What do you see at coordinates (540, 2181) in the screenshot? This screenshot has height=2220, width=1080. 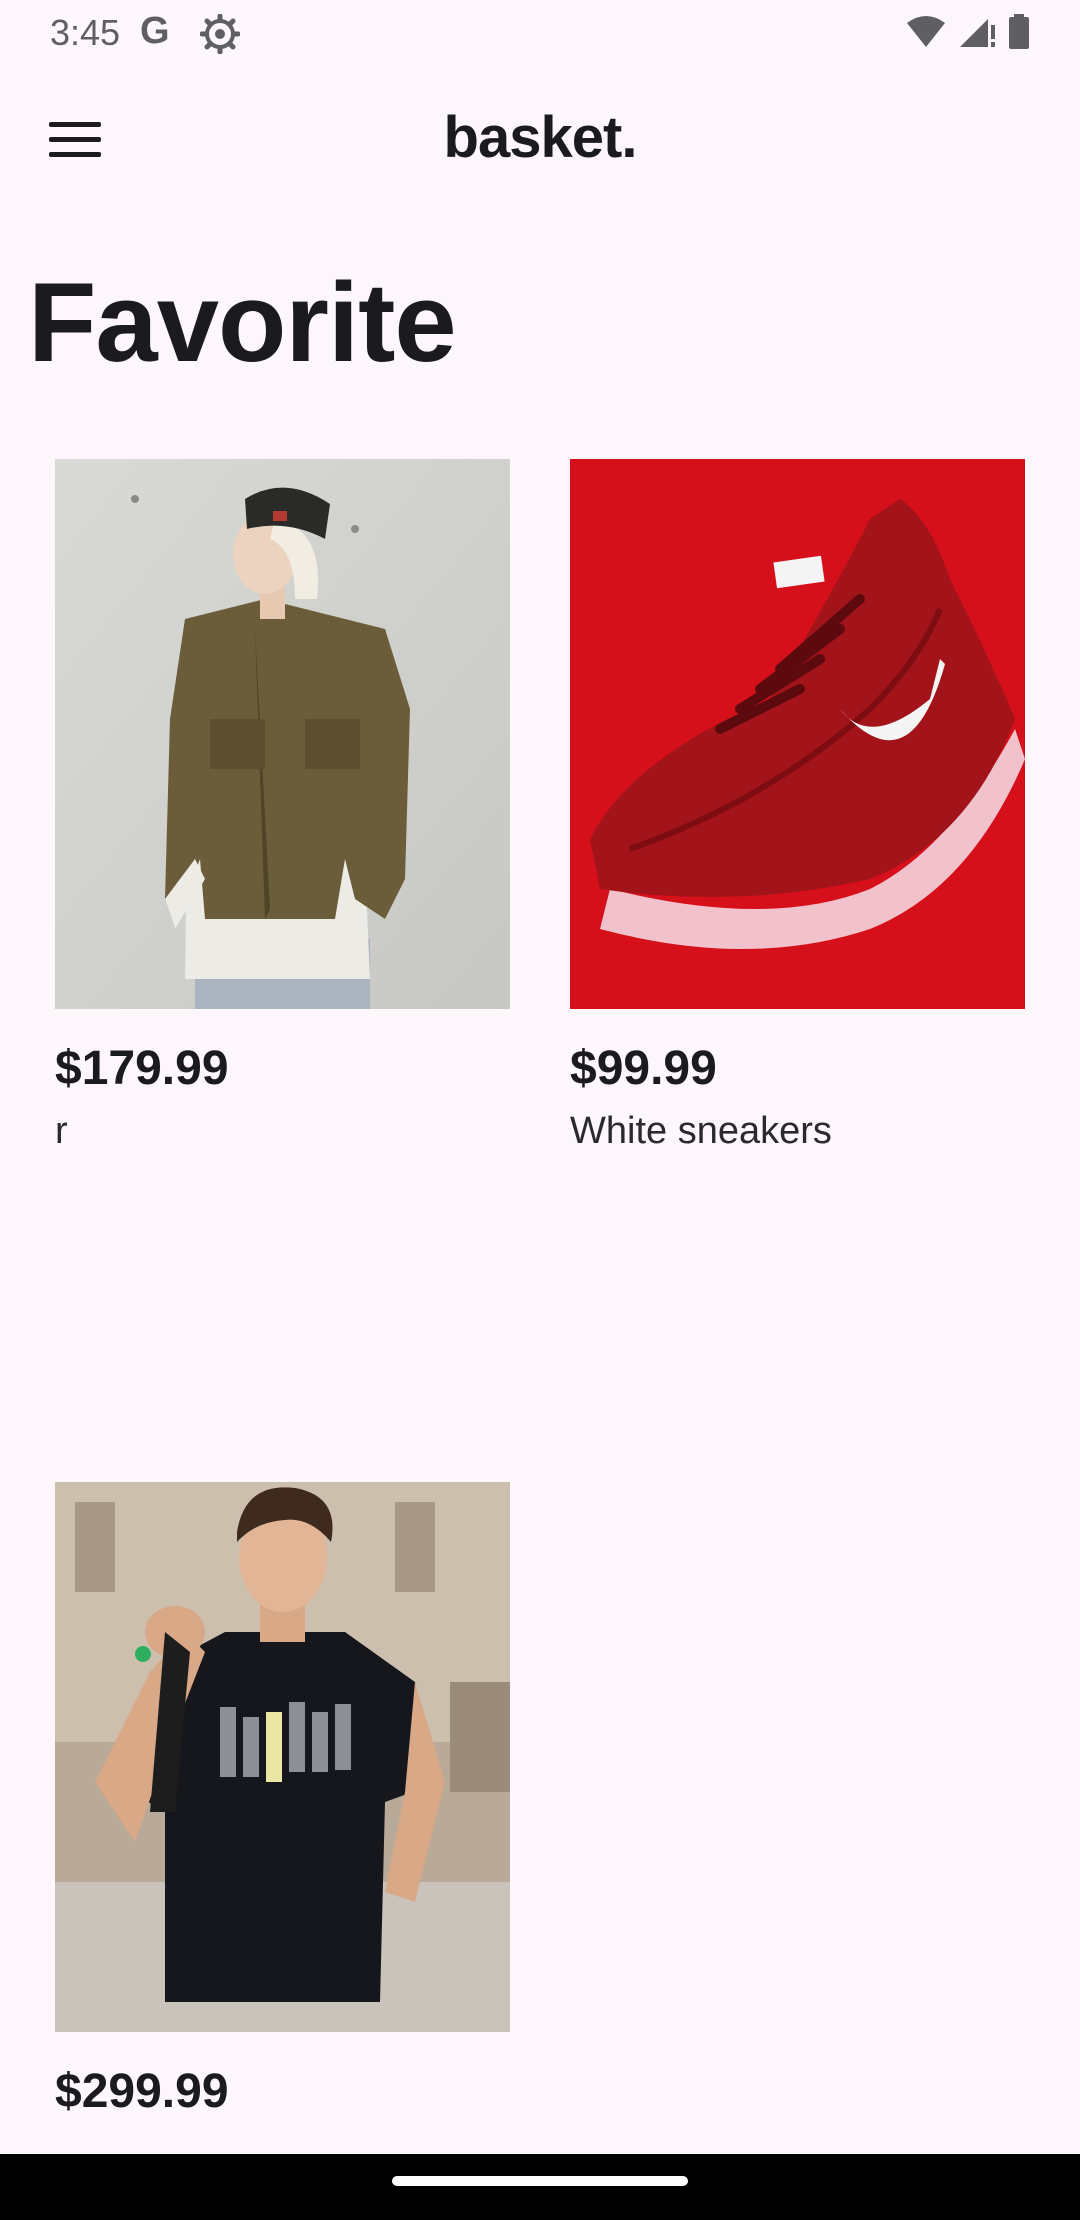 I see `home-gesture-handle` at bounding box center [540, 2181].